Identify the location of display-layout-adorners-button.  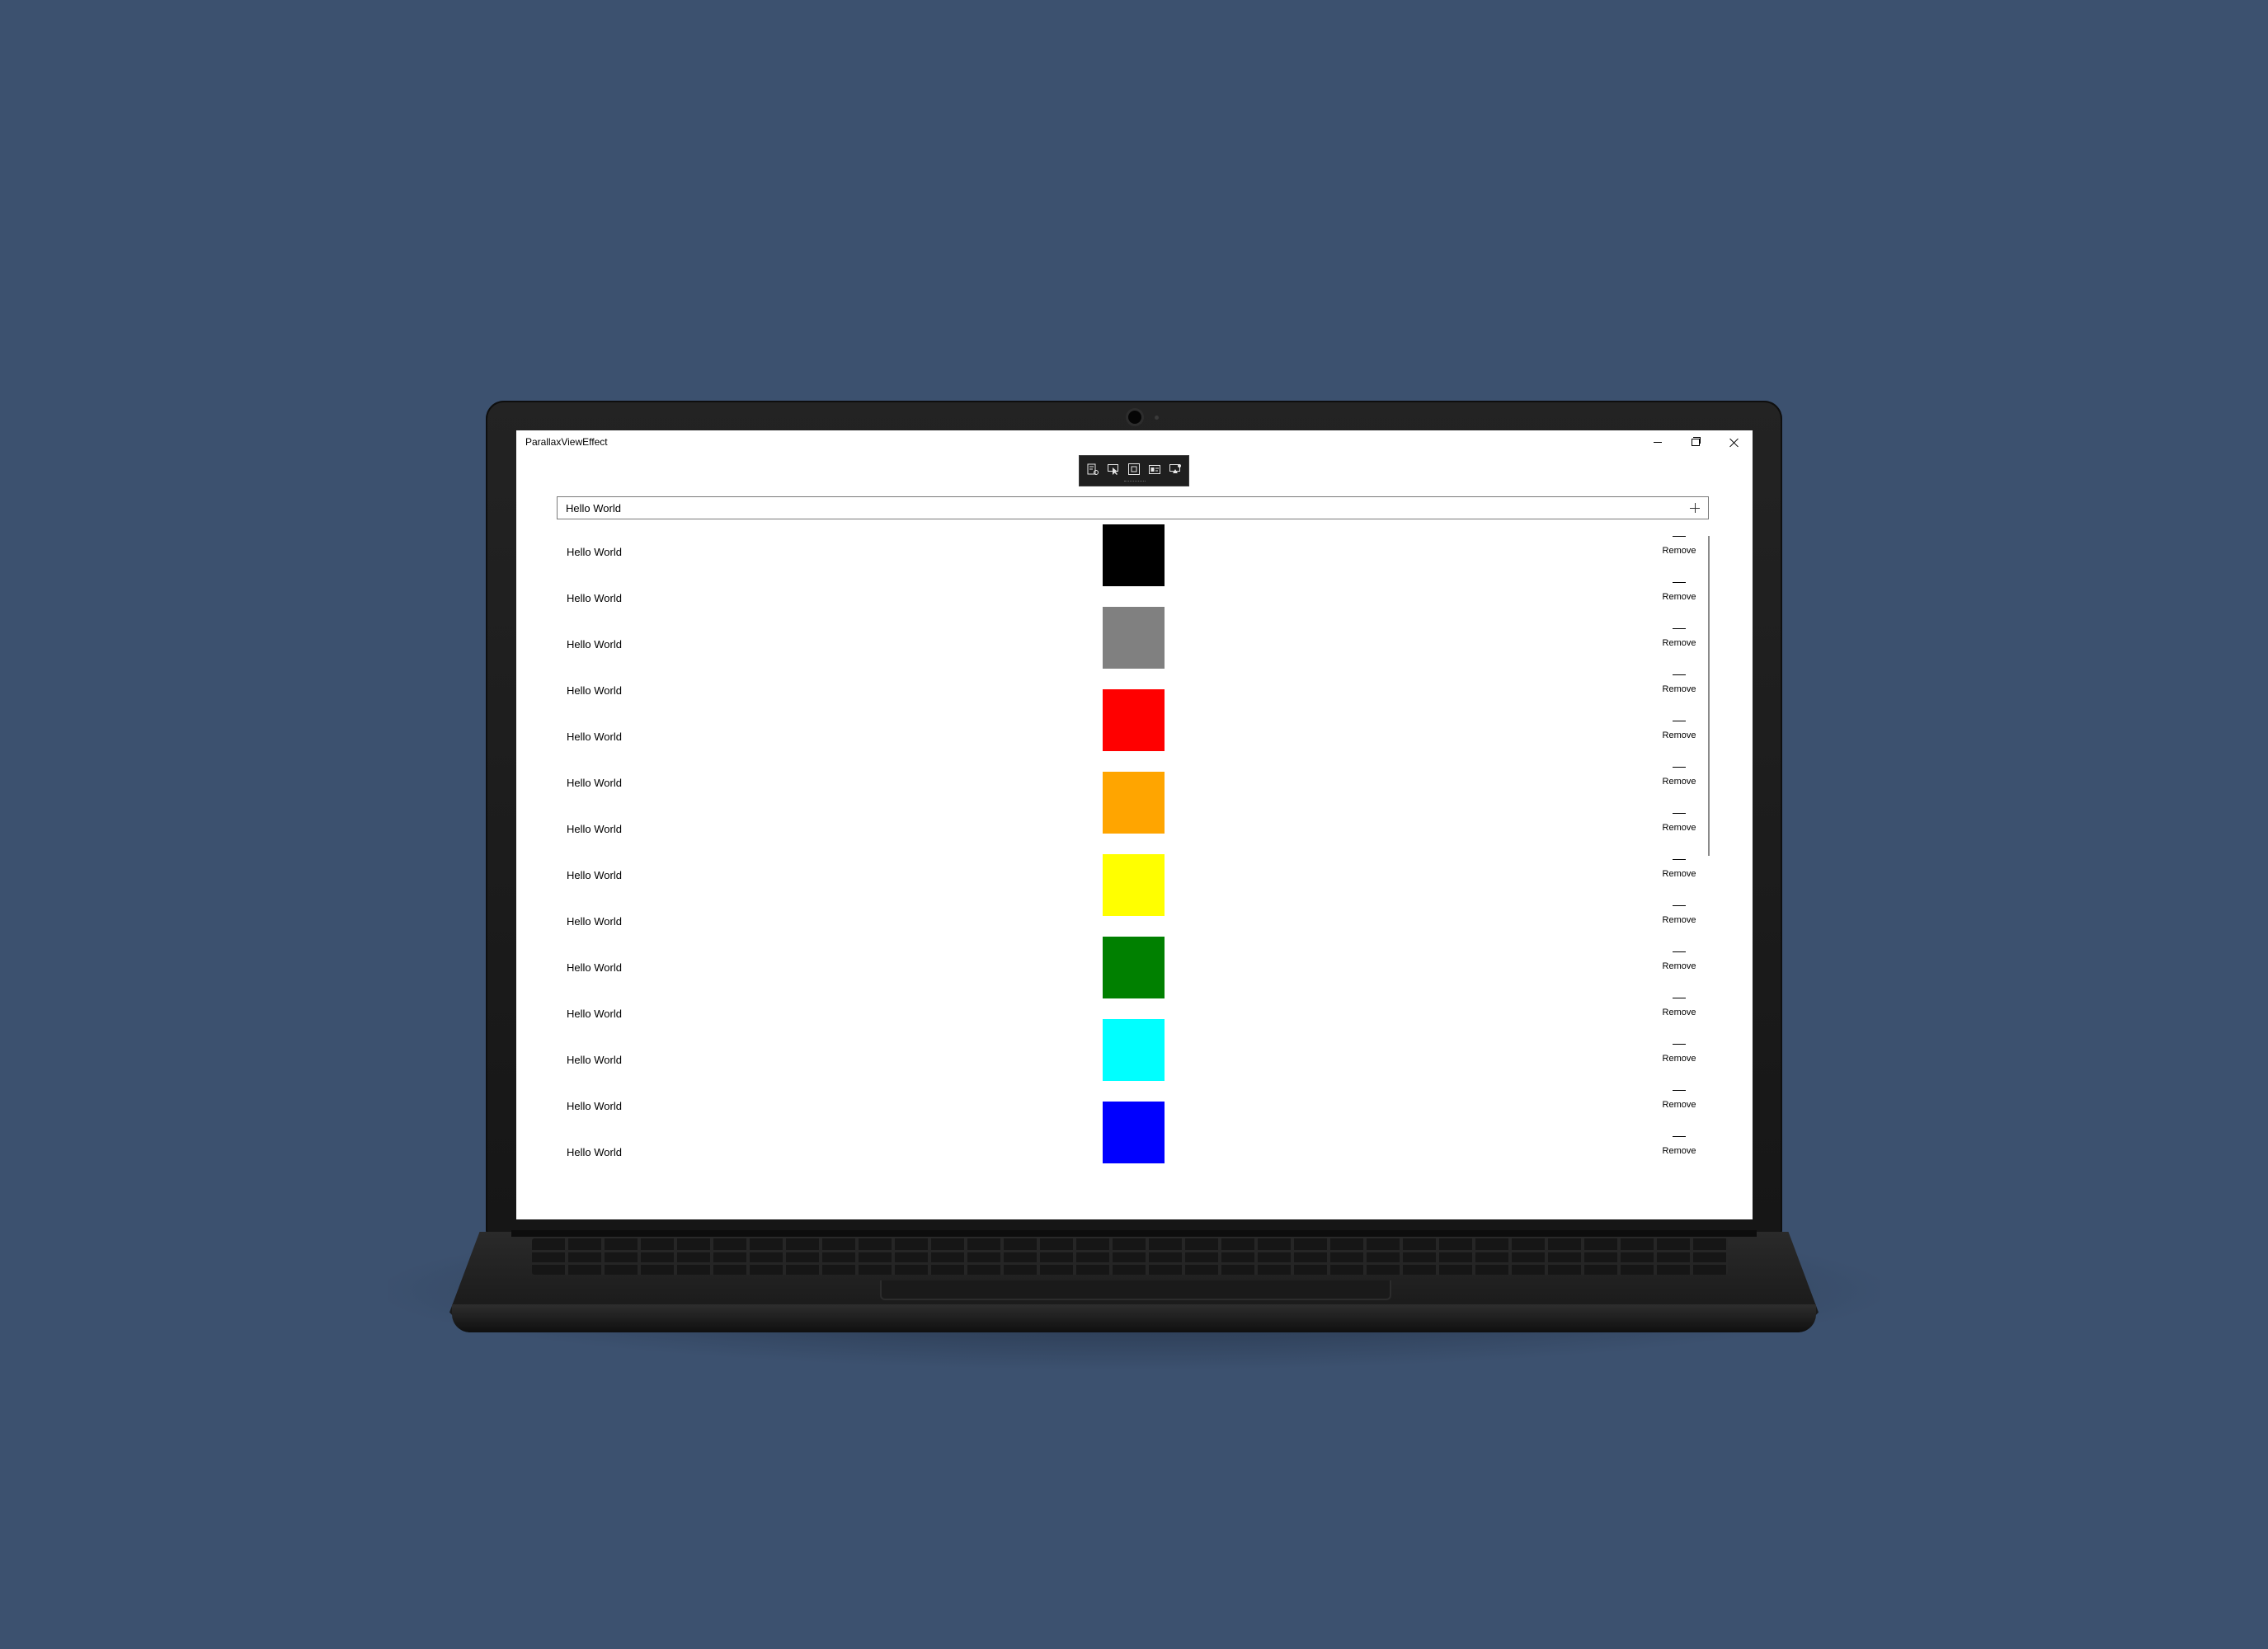
(1134, 469).